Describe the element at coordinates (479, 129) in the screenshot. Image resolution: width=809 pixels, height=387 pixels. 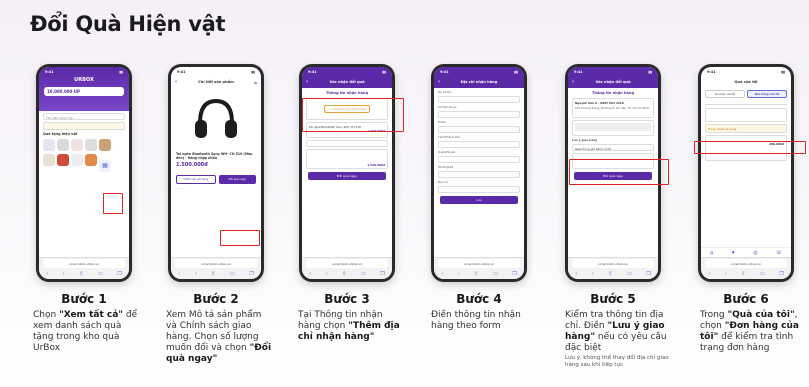
I see `email-field` at that location.